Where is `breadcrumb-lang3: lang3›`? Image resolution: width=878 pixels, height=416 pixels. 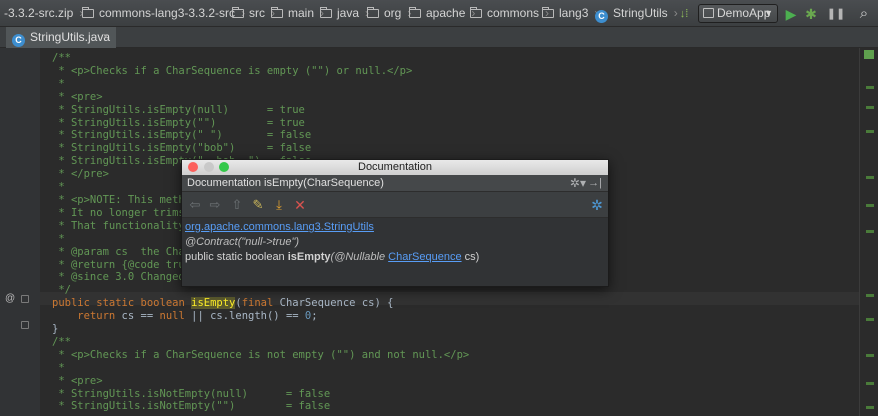 breadcrumb-lang3: lang3› is located at coordinates (570, 13).